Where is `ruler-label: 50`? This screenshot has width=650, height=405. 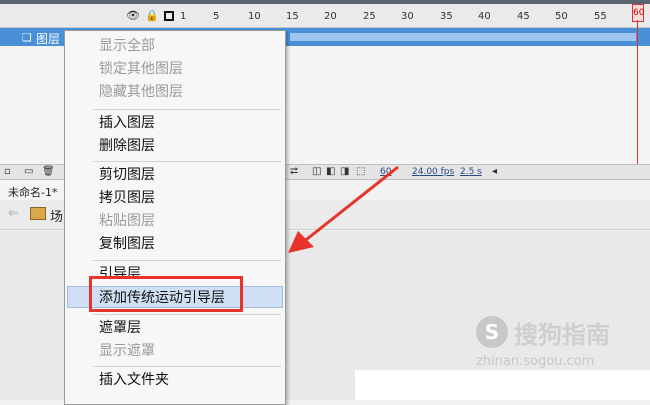 ruler-label: 50 is located at coordinates (561, 16).